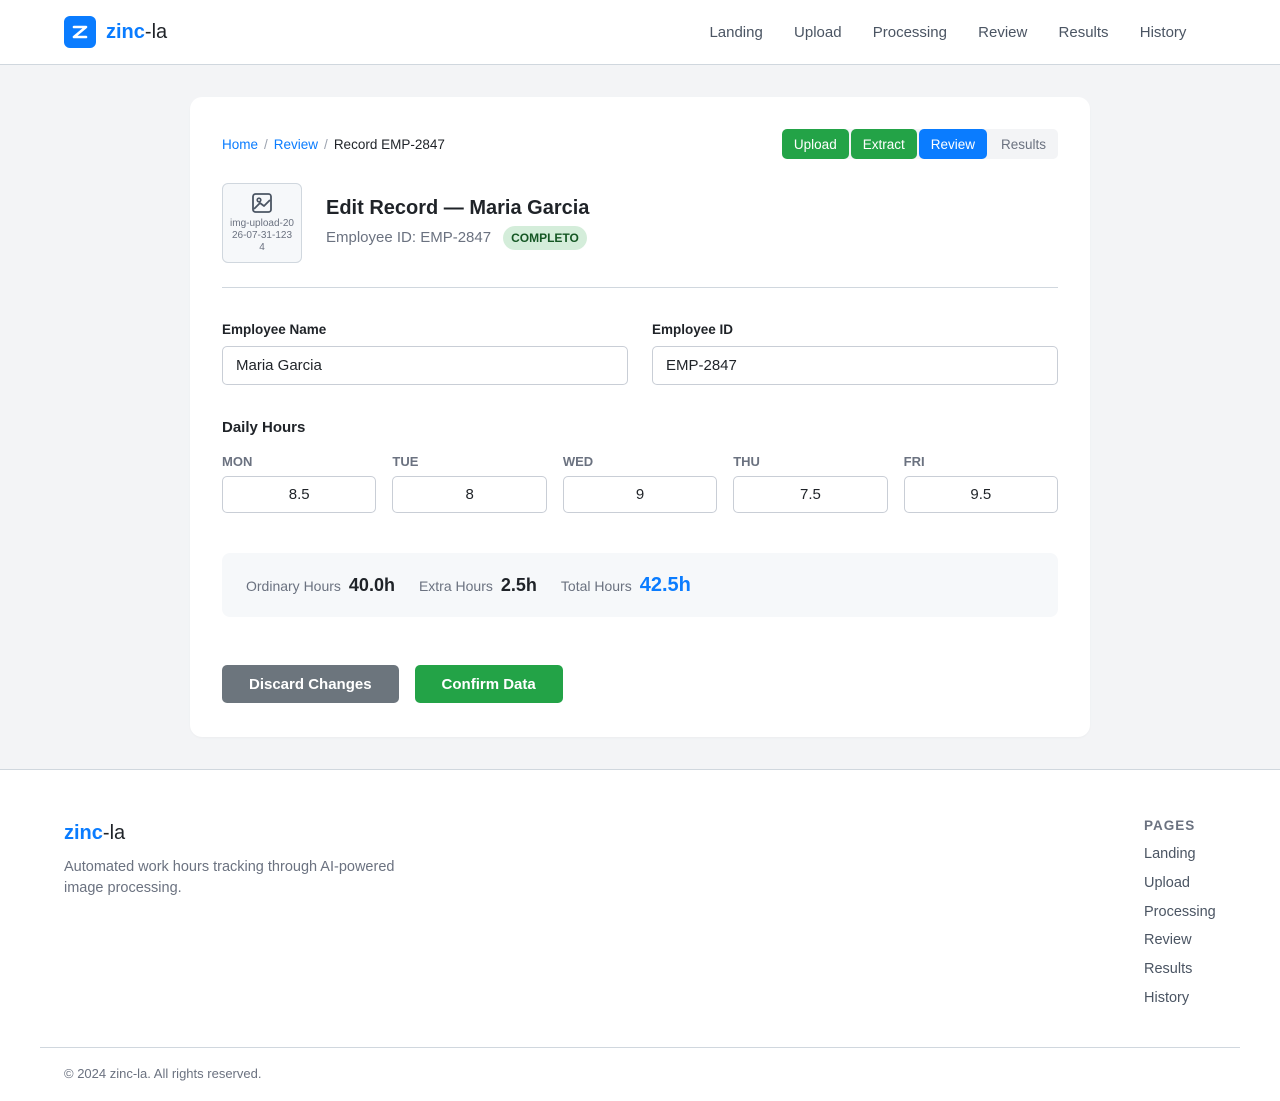 Image resolution: width=1280 pixels, height=1101 pixels. Describe the element at coordinates (518, 584) in the screenshot. I see `extra-hours-value: 2.5h` at that location.